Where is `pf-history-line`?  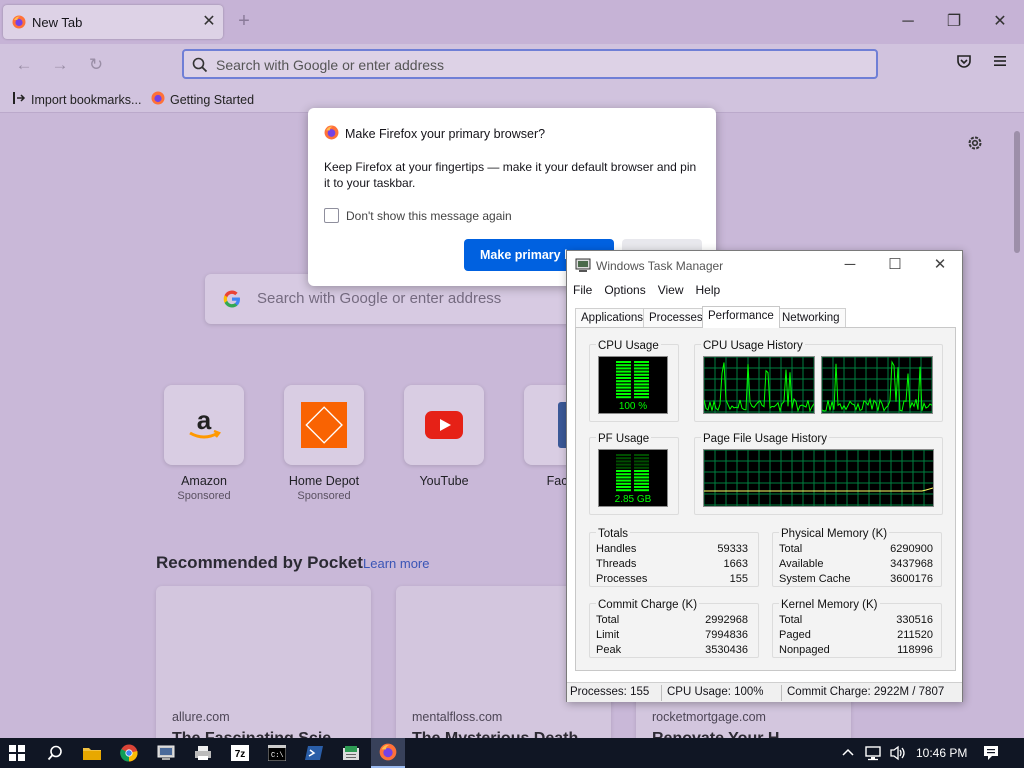 pf-history-line is located at coordinates (819, 489).